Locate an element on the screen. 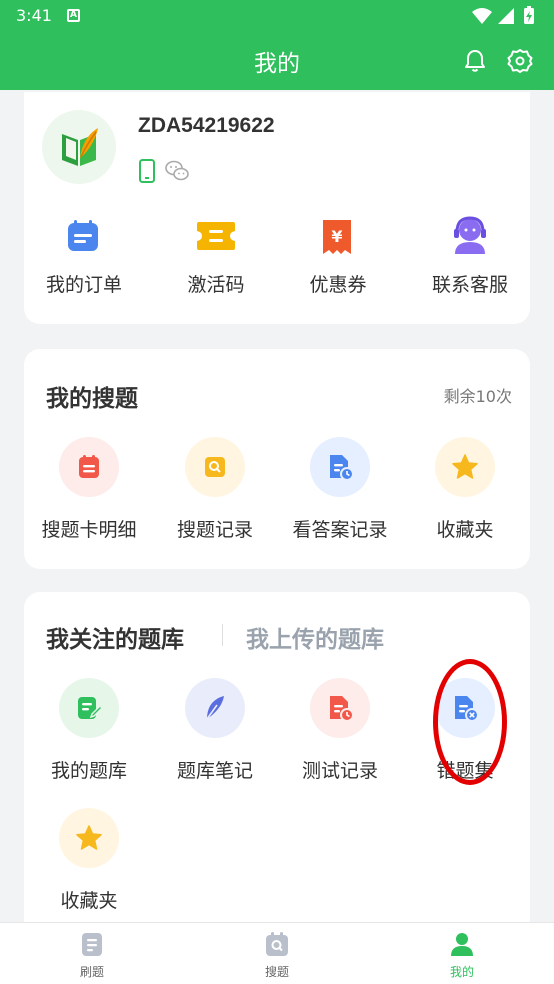 This screenshot has width=554, height=984. phone-bound-icon is located at coordinates (147, 171).